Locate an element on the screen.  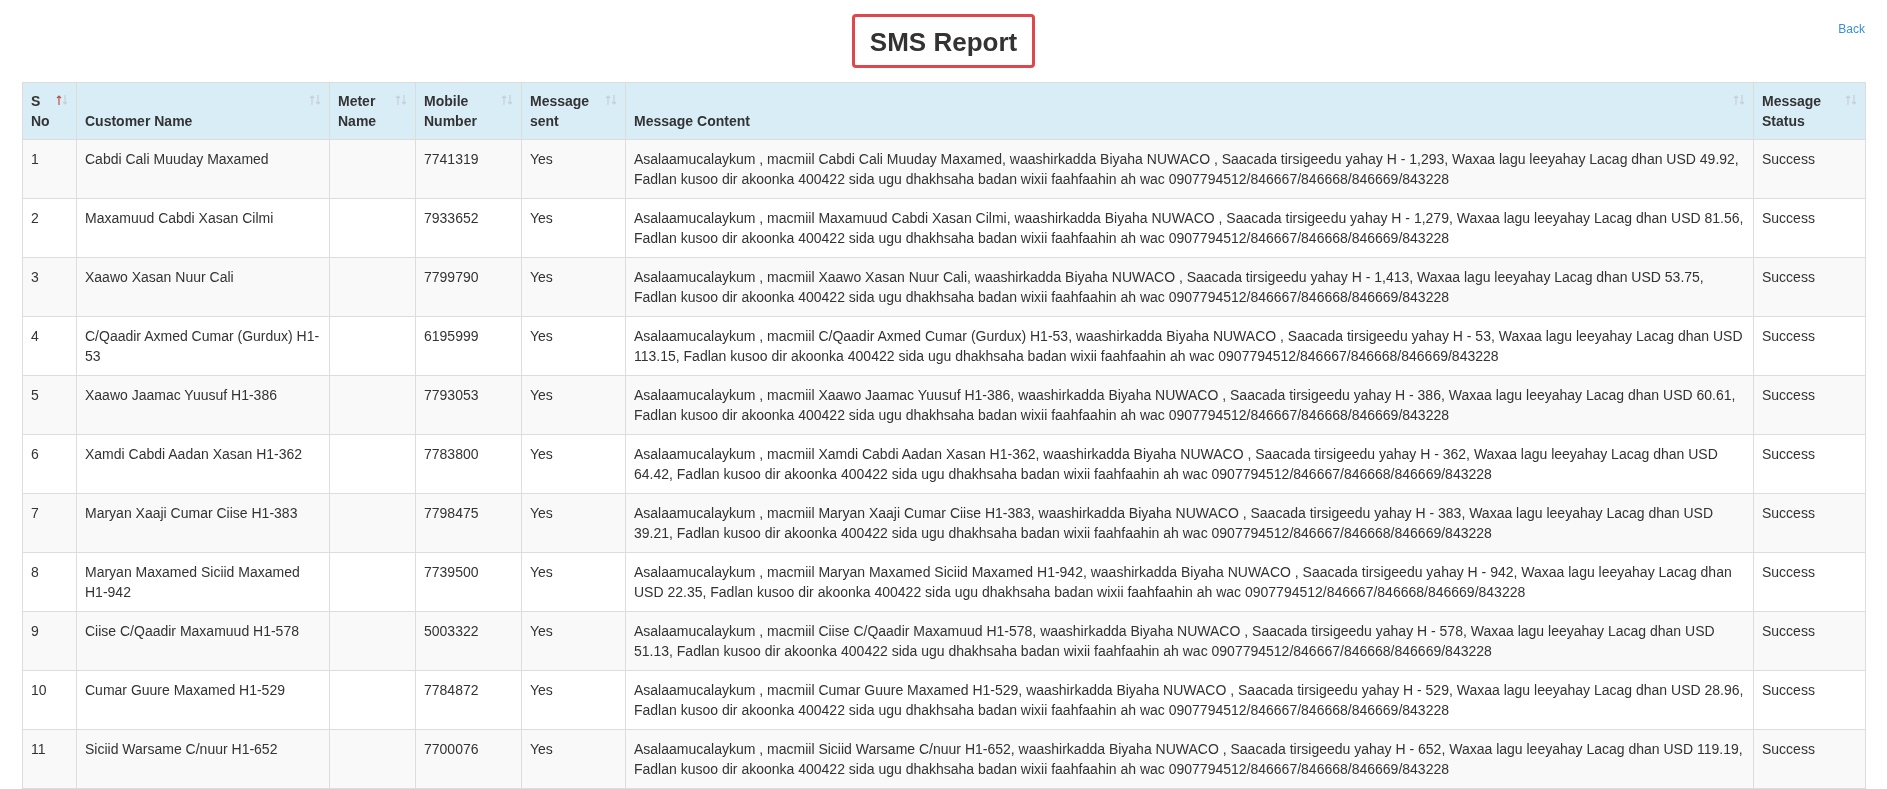
table-cell: 5 is located at coordinates (49, 405).